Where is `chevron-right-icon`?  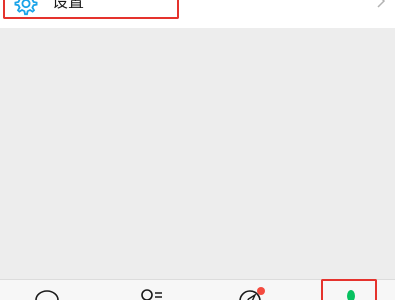 chevron-right-icon is located at coordinates (381, 4).